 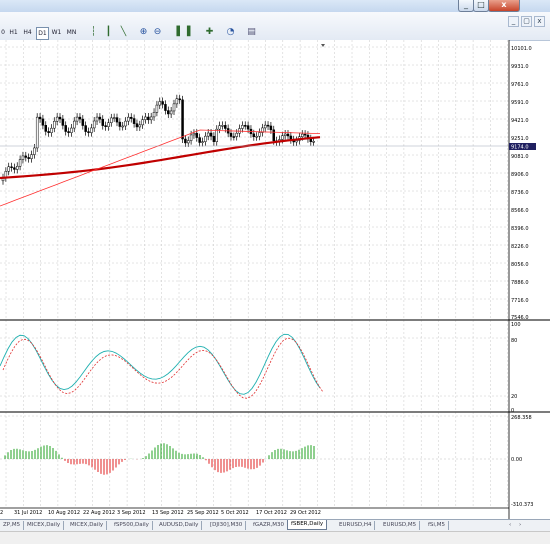 What do you see at coordinates (516, 325) in the screenshot?
I see `stochastic-level-label: 100` at bounding box center [516, 325].